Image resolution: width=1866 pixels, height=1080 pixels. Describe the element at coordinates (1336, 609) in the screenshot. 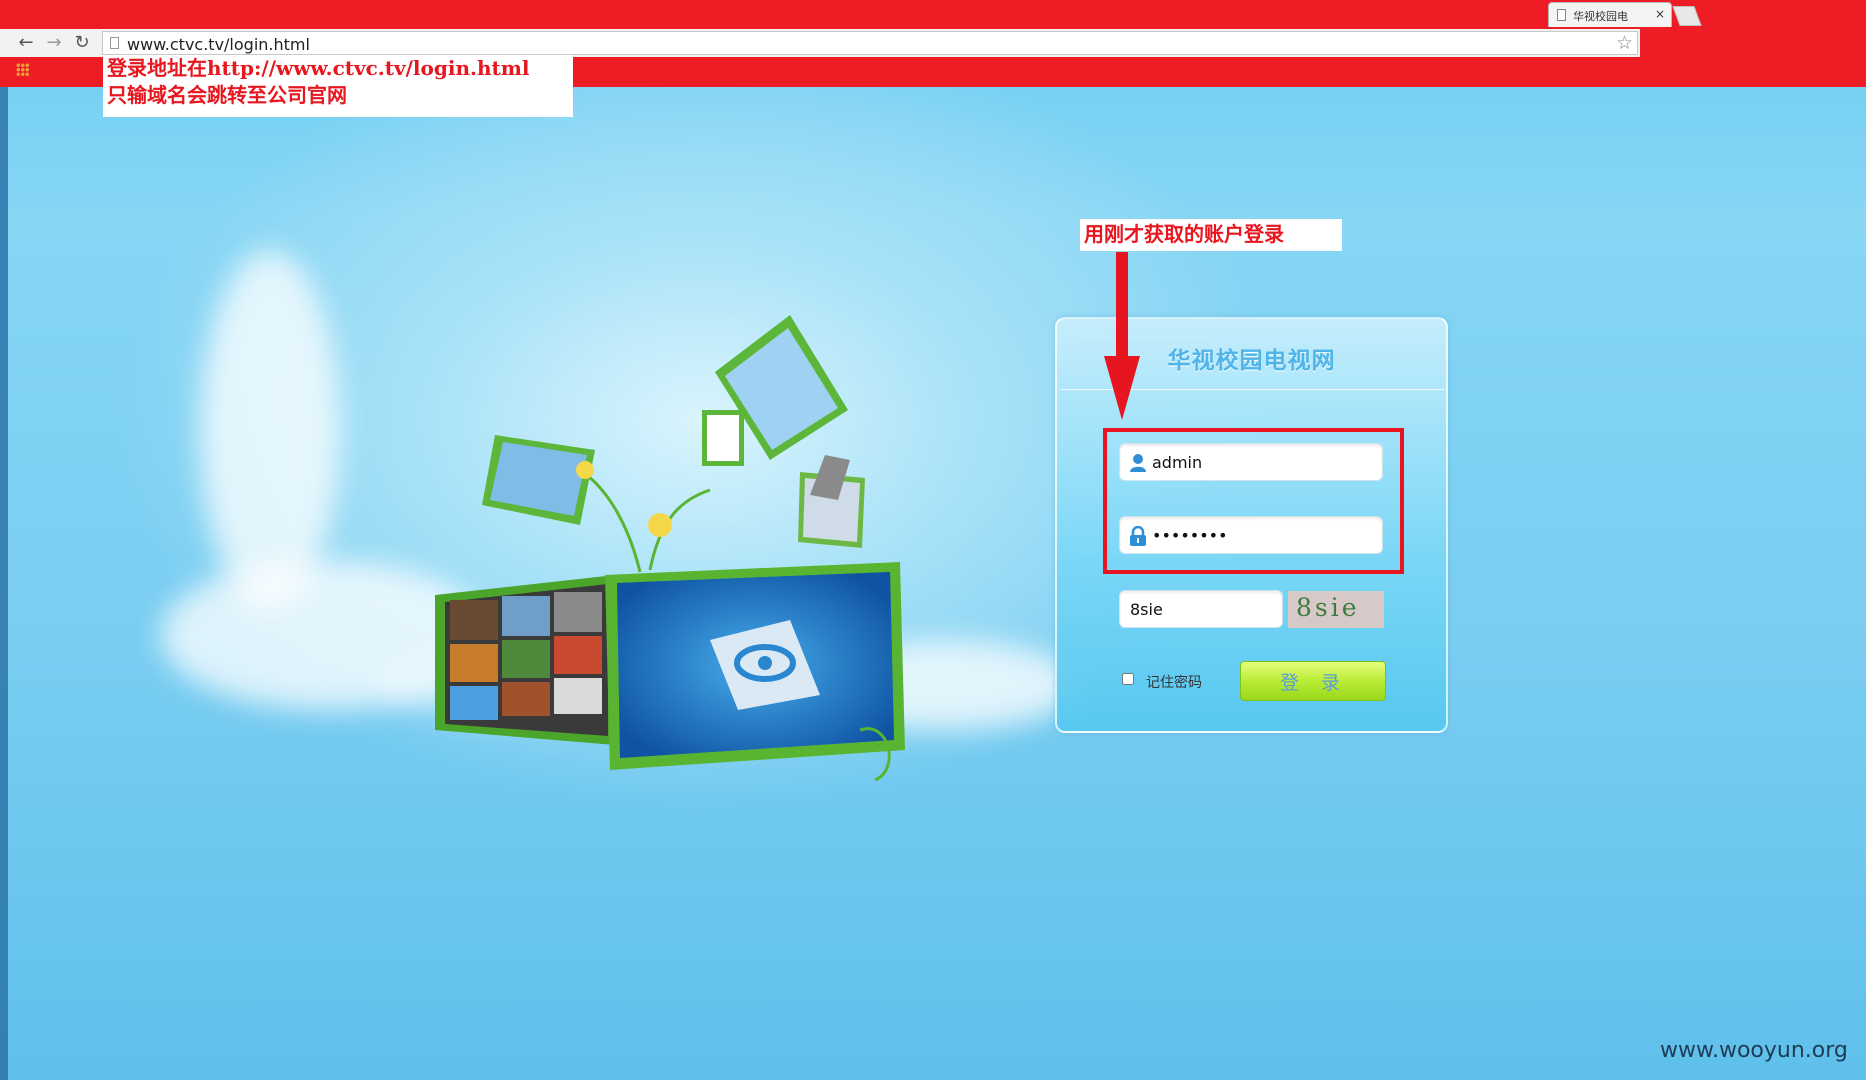

I see `captcha-image: 8sie` at that location.